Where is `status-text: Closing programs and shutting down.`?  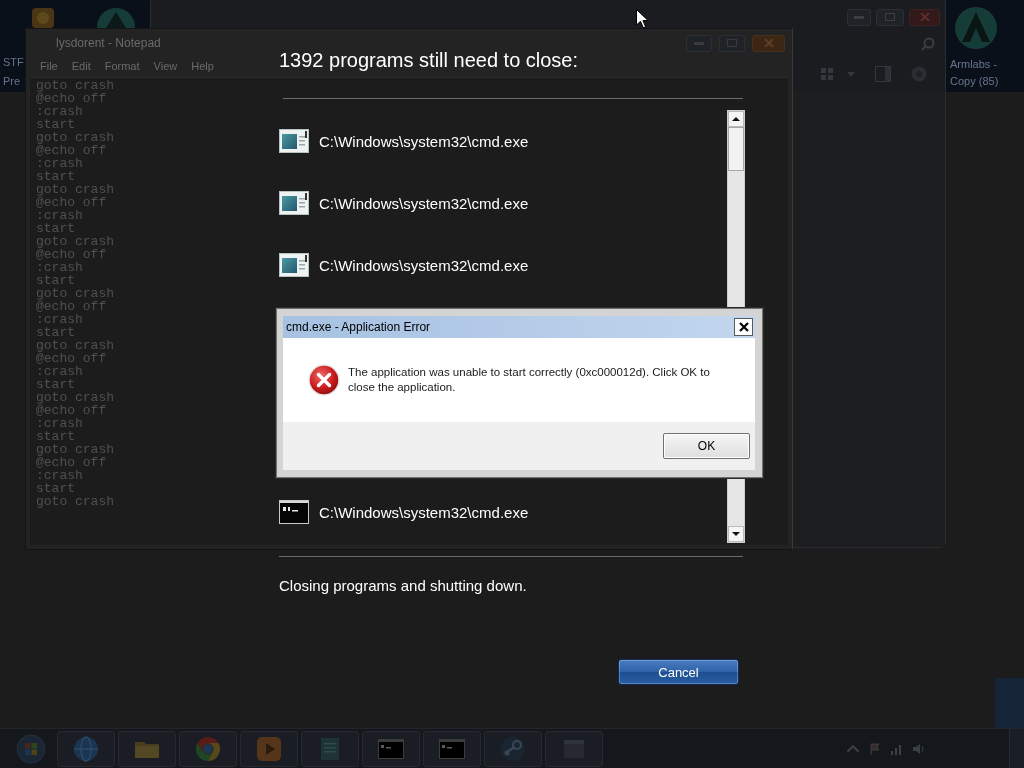
status-text: Closing programs and shutting down. is located at coordinates (403, 586).